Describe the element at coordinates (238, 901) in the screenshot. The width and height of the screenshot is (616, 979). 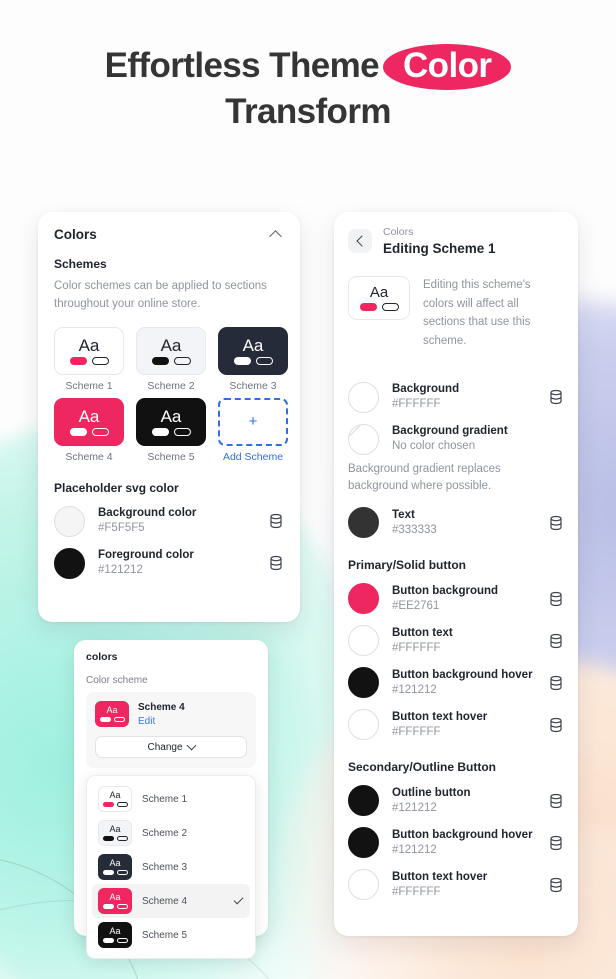
I see `check-icon` at that location.